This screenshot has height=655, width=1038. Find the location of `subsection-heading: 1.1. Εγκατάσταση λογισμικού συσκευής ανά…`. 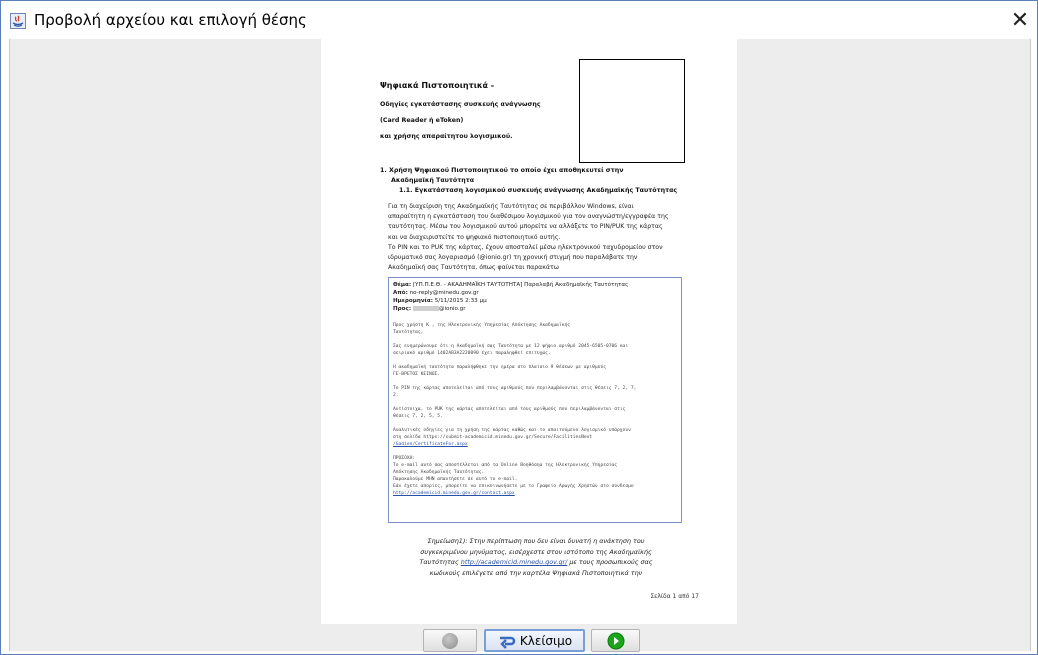

subsection-heading: 1.1. Εγκατάσταση λογισμικού συσκευής ανά… is located at coordinates (538, 190).